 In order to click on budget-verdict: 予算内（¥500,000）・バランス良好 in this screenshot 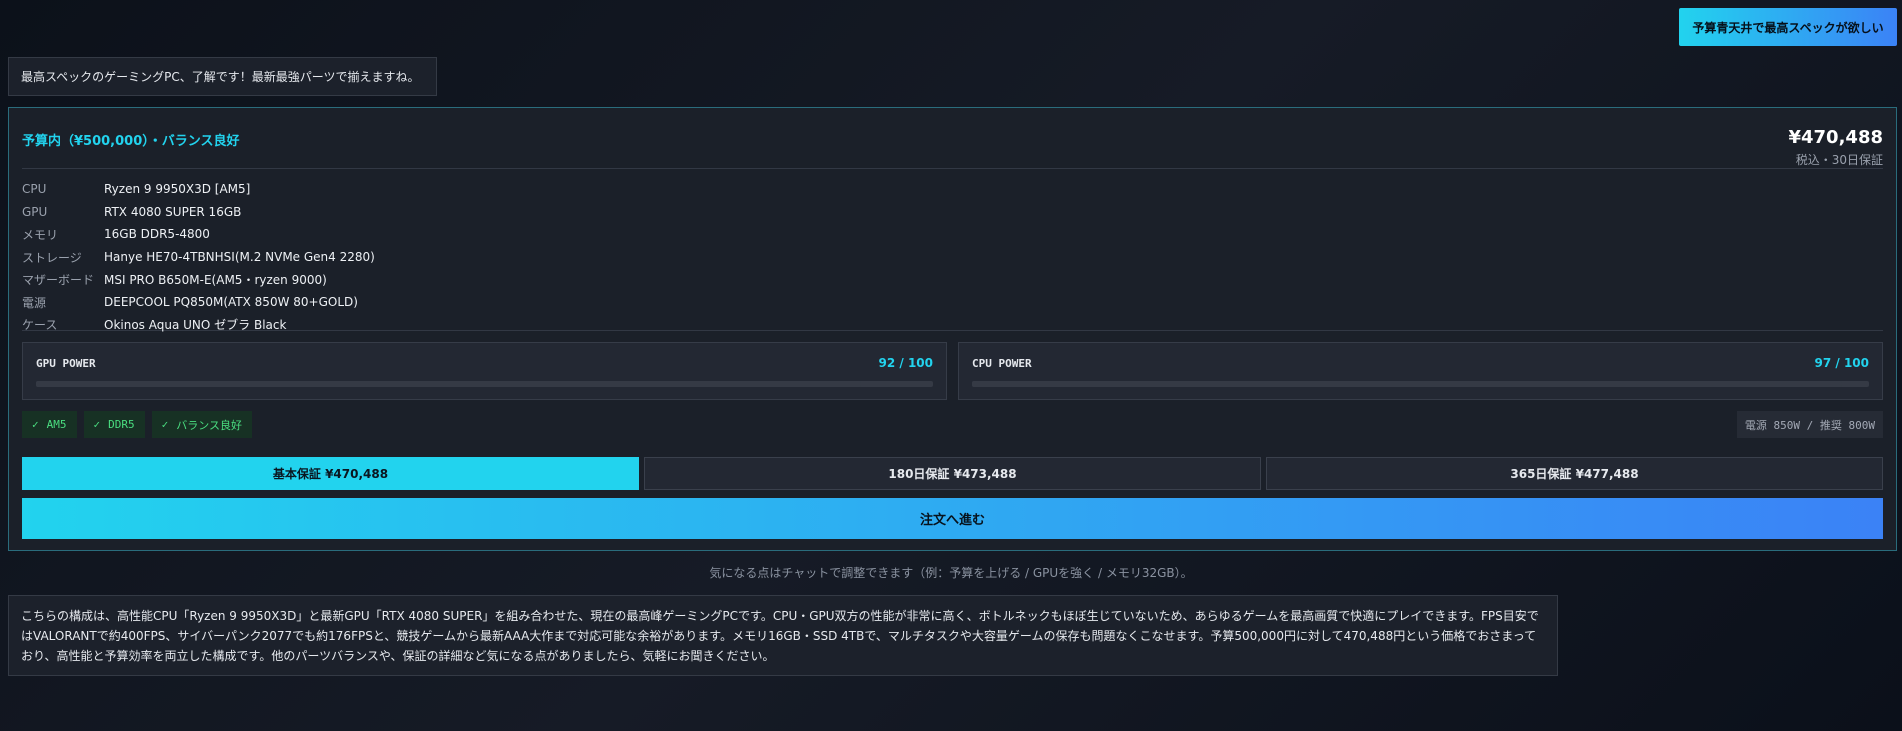, I will do `click(131, 141)`.